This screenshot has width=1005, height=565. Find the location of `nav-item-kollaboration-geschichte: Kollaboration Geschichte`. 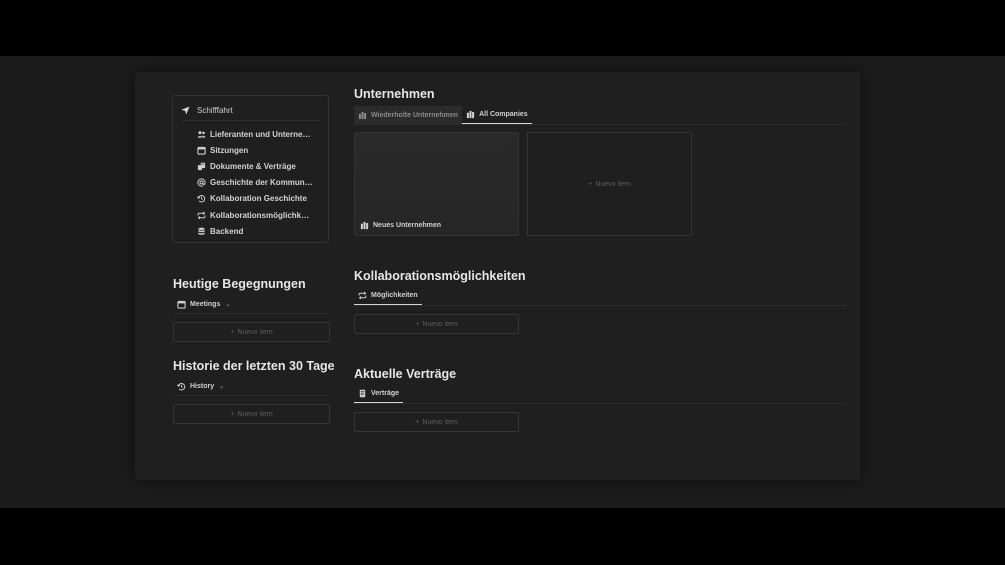

nav-item-kollaboration-geschichte: Kollaboration Geschichte is located at coordinates (255, 199).